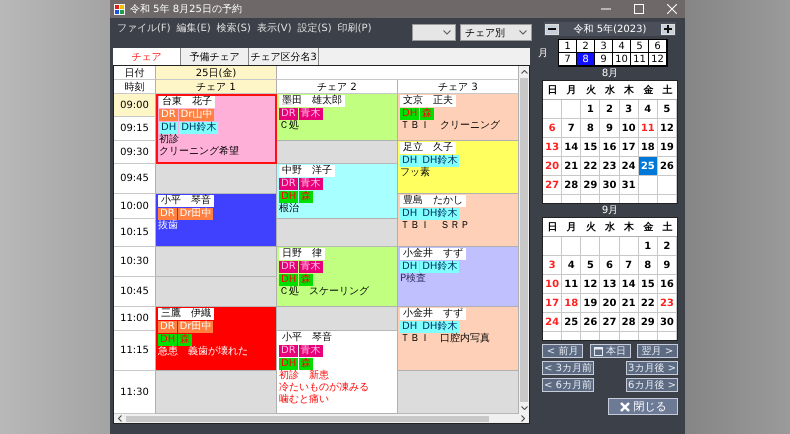 This screenshot has width=790, height=434. What do you see at coordinates (639, 9) in the screenshot?
I see `maximize-icon` at bounding box center [639, 9].